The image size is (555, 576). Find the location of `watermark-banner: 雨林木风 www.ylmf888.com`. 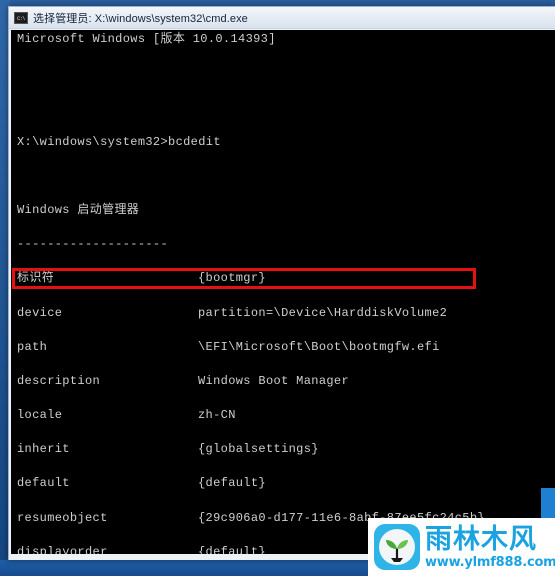

watermark-banner: 雨林木风 www.ylmf888.com is located at coordinates (461, 547).